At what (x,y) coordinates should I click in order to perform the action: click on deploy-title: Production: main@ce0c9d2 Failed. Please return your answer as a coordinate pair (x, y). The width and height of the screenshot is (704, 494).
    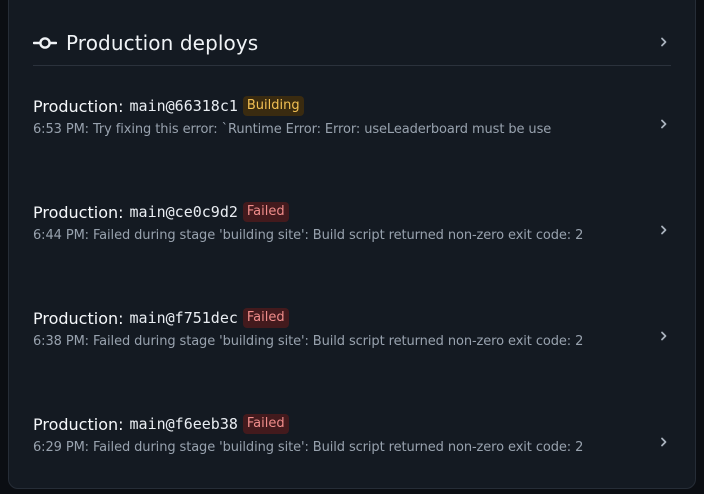
    Looking at the image, I should click on (161, 212).